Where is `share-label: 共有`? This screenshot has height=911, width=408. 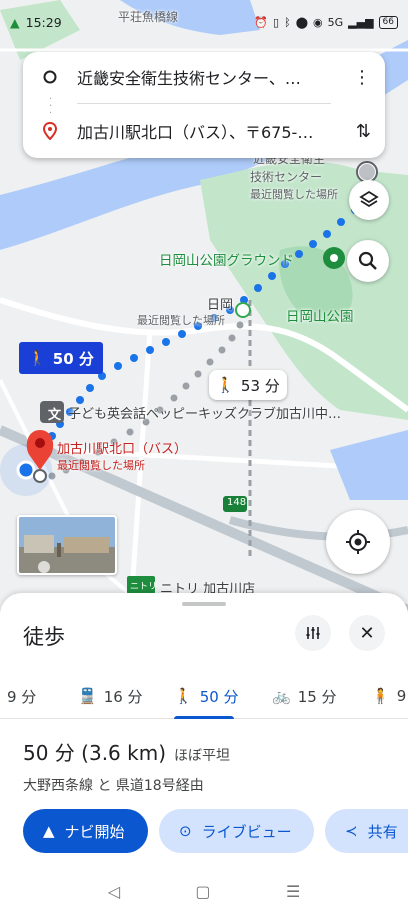
share-label: 共有 is located at coordinates (382, 831).